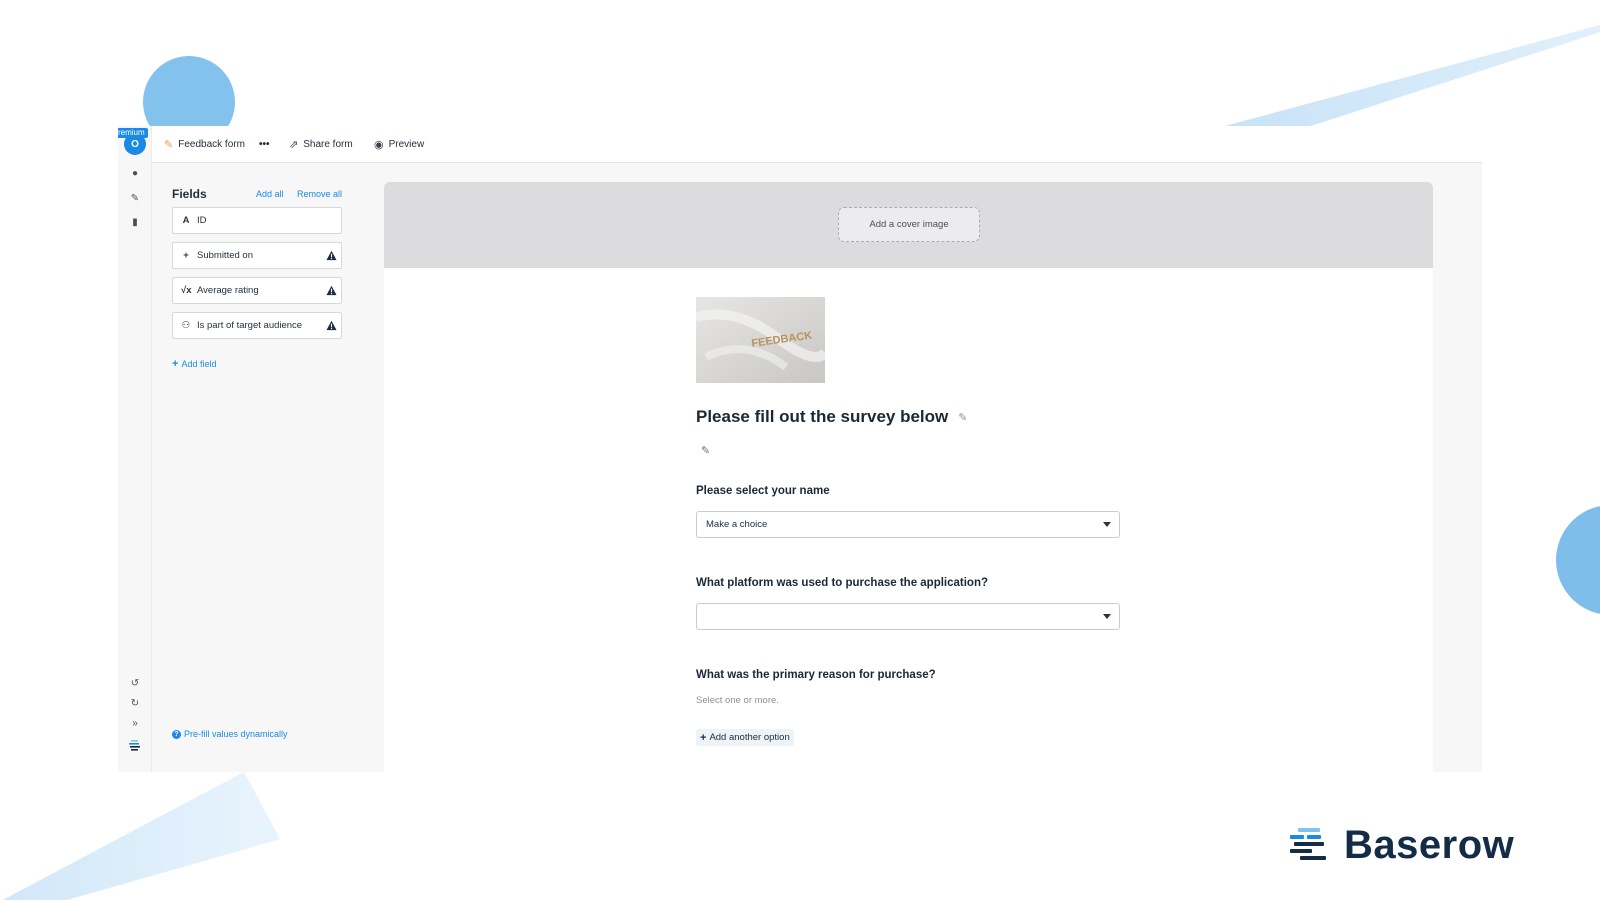 The width and height of the screenshot is (1600, 900). What do you see at coordinates (908, 524) in the screenshot?
I see `name-select: Make a choice` at bounding box center [908, 524].